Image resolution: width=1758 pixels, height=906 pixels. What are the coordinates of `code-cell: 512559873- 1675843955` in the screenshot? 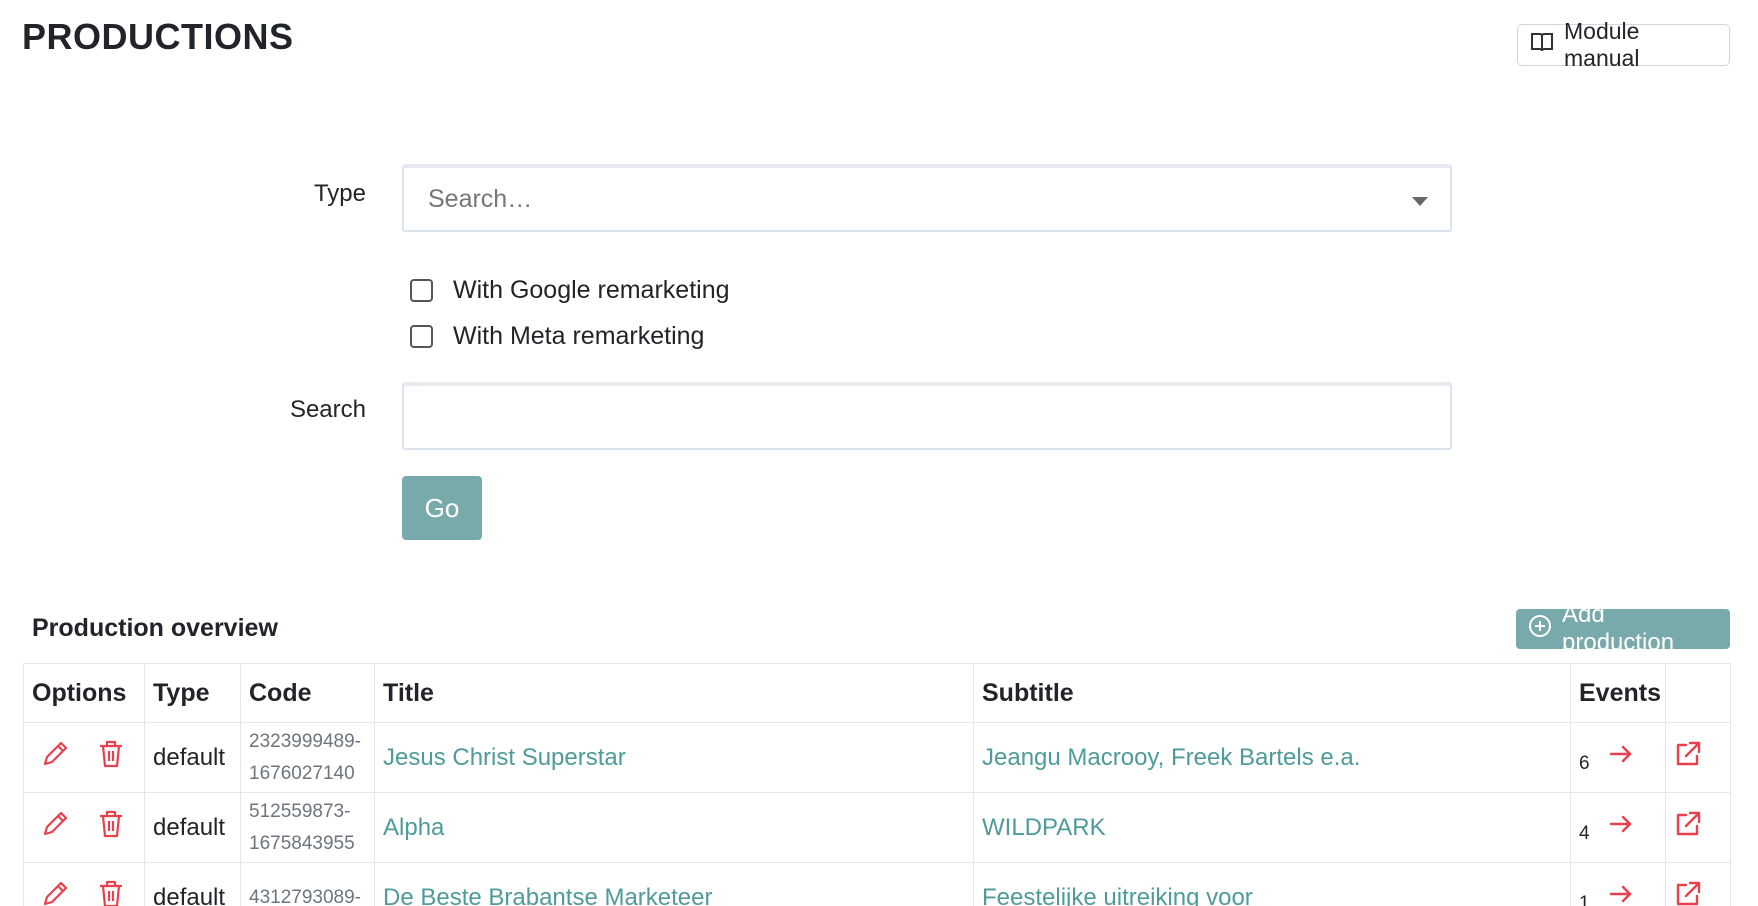 It's located at (307, 827).